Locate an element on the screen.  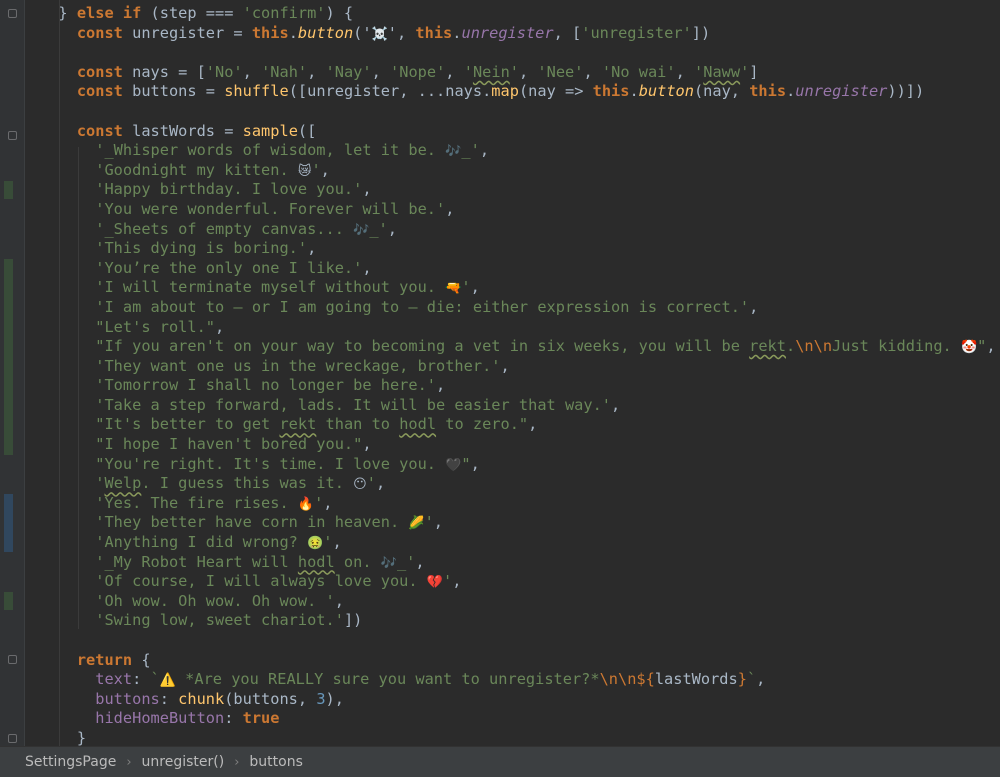
code-token: 'Nee' is located at coordinates (560, 71).